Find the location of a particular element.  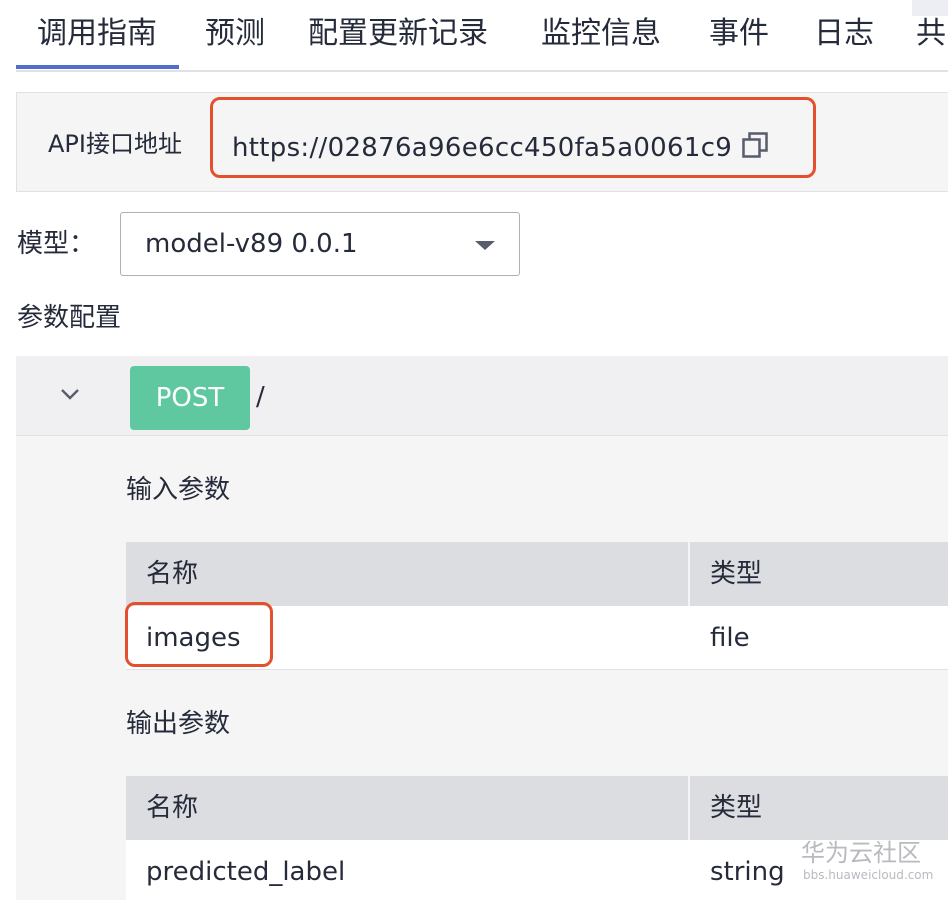

input-params-table: 名称 类型 images file is located at coordinates (537, 606).